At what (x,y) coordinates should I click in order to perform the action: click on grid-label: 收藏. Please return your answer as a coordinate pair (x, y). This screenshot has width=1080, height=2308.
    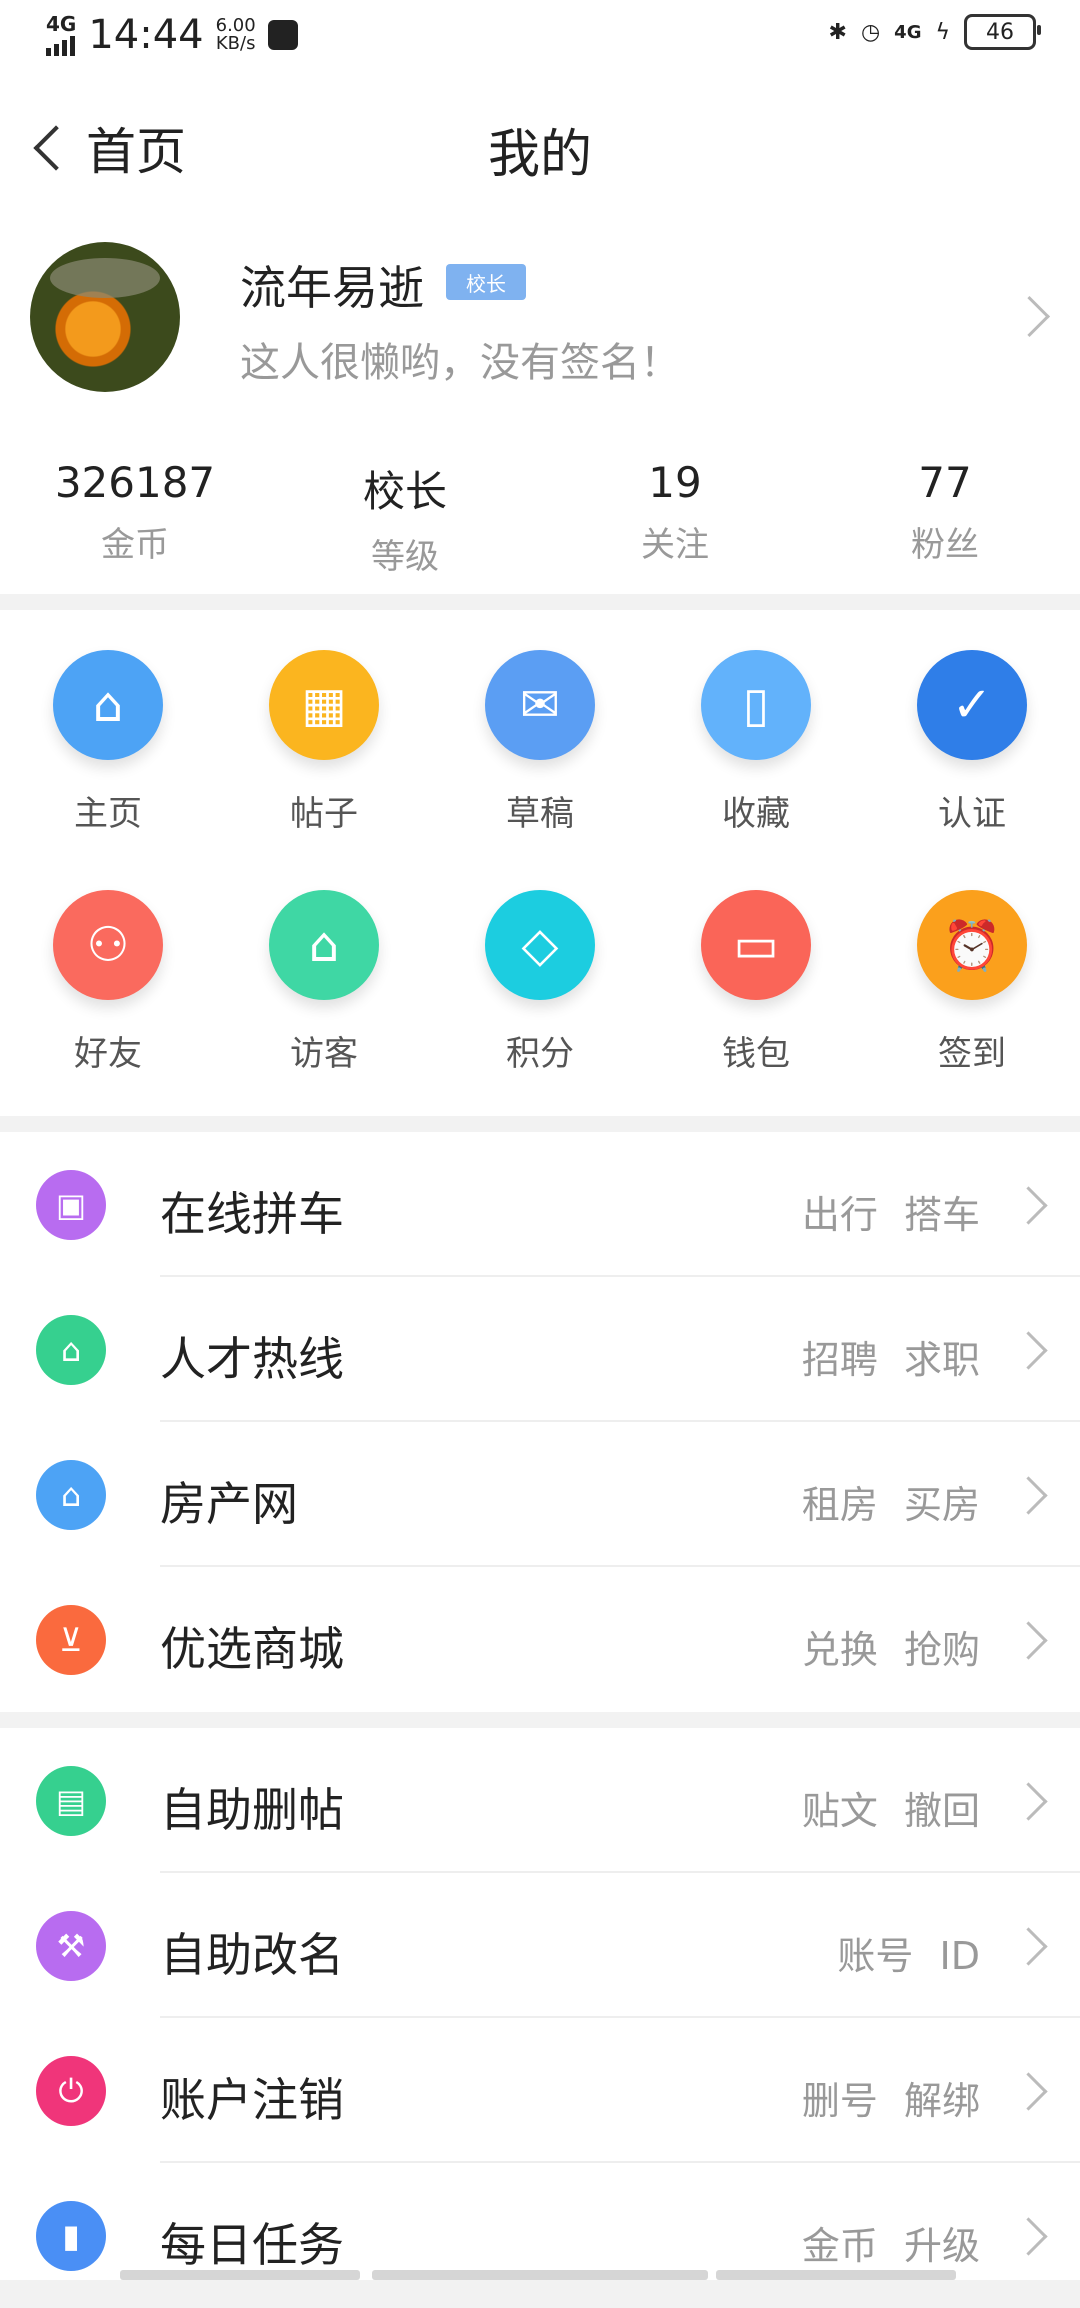
    Looking at the image, I should click on (756, 814).